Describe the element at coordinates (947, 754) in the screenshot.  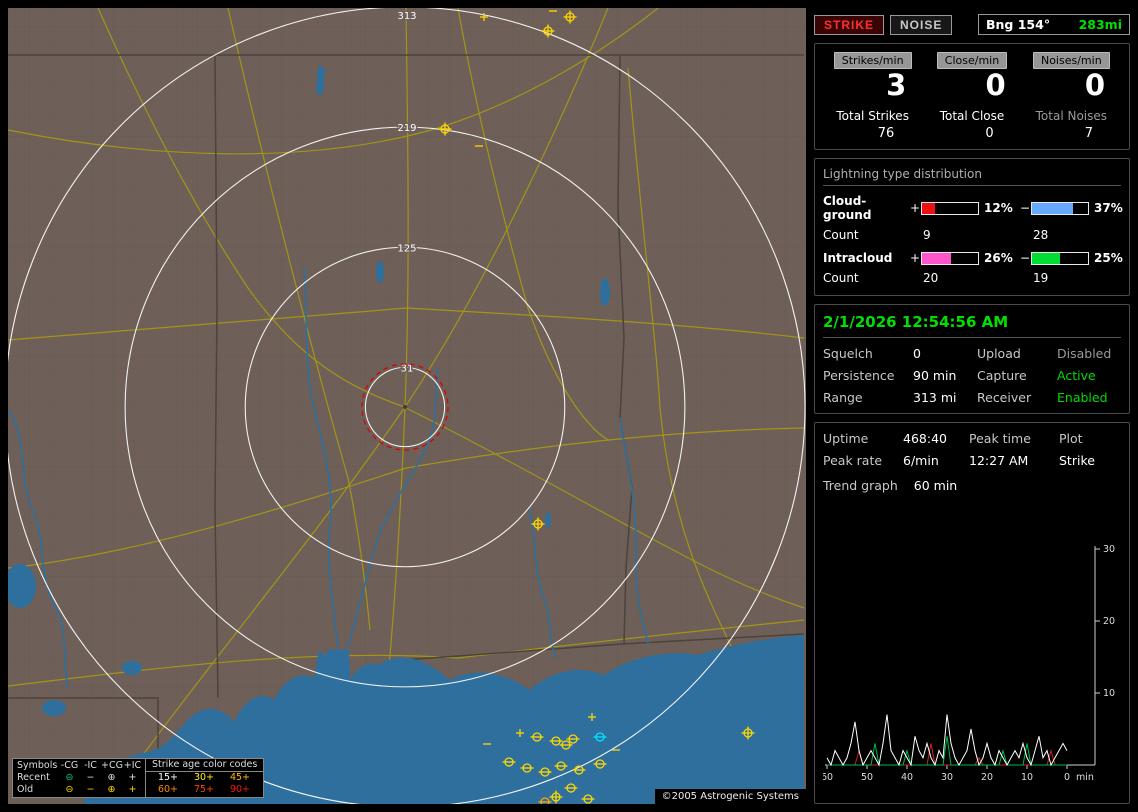
I see `trend-series-noises` at that location.